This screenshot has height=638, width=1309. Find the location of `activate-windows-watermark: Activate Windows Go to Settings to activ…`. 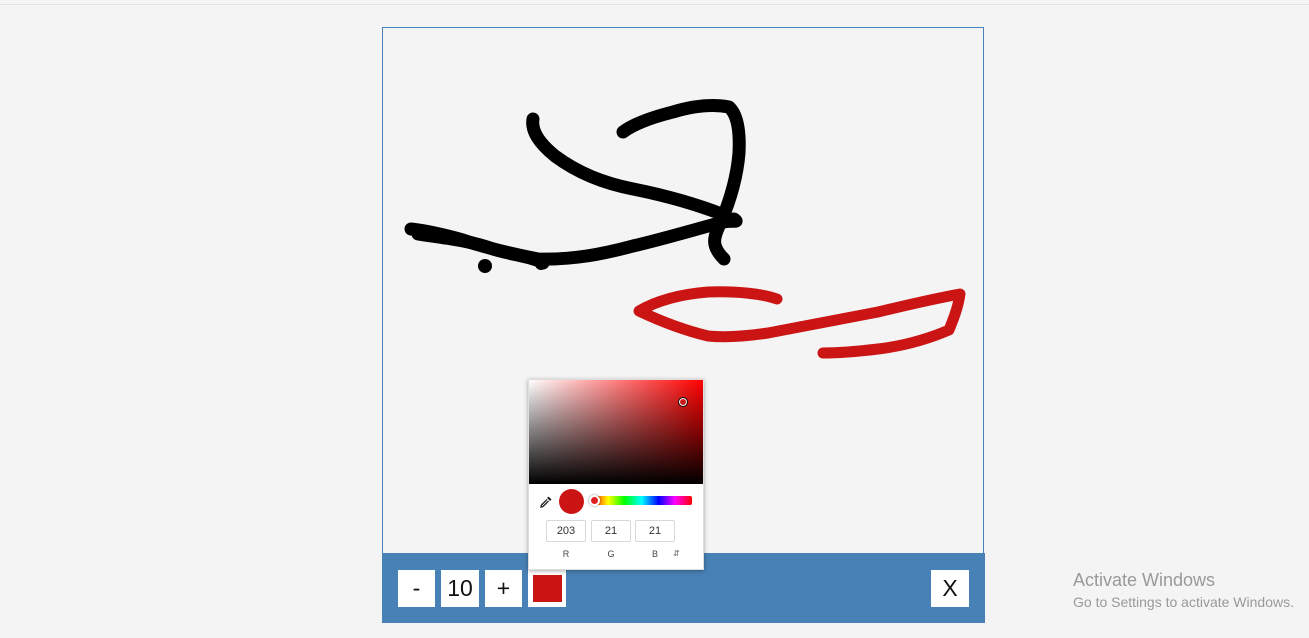

activate-windows-watermark: Activate Windows Go to Settings to activ… is located at coordinates (1183, 590).